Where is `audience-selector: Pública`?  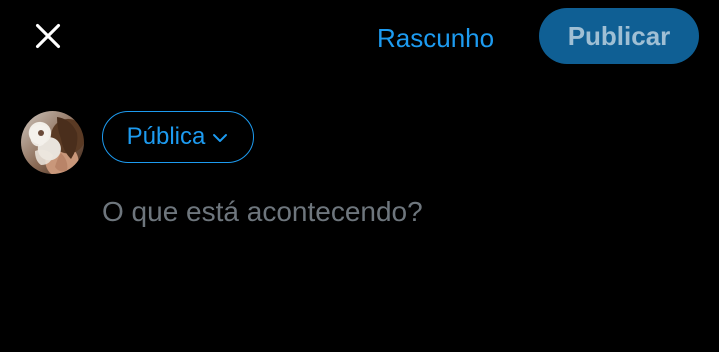 audience-selector: Pública is located at coordinates (178, 137).